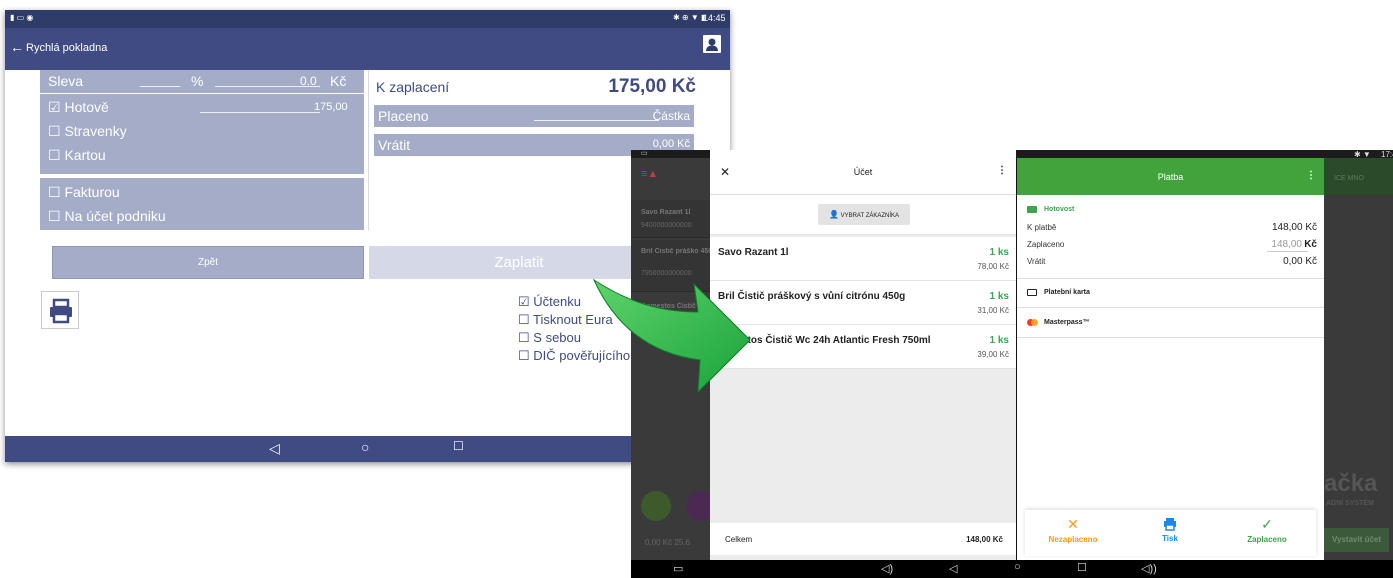 This screenshot has width=1393, height=578. I want to click on stravenky-checkbox: ☐ Stravenky, so click(87, 131).